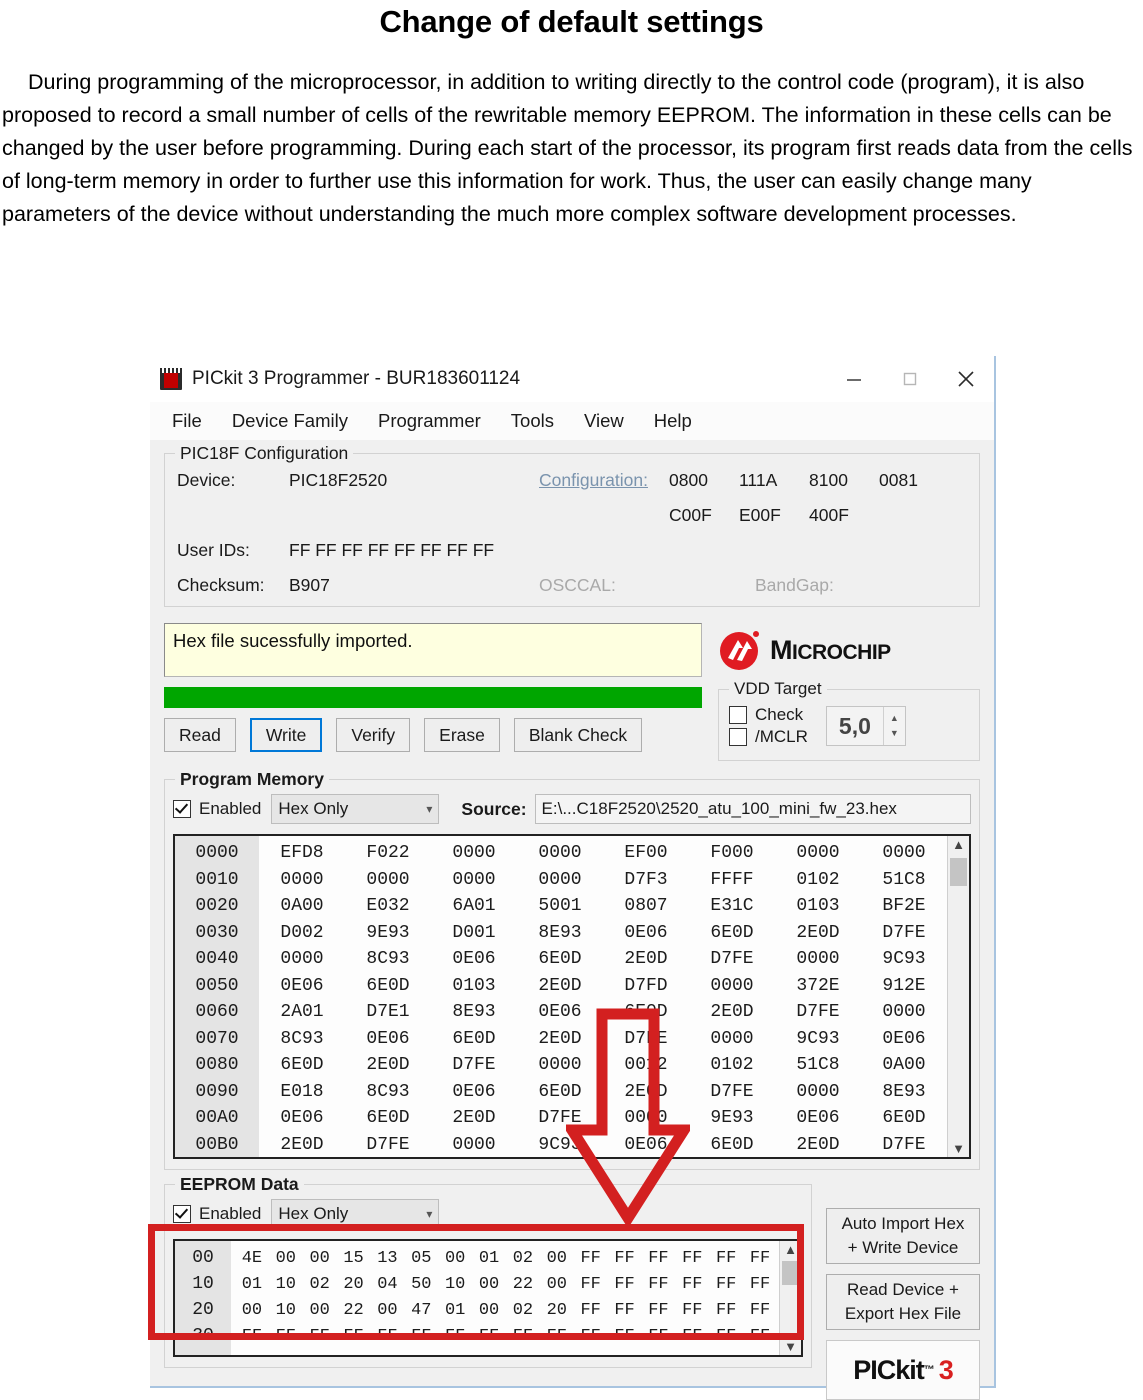 The width and height of the screenshot is (1143, 1400). I want to click on hex-data-cell: 20, so click(354, 1284).